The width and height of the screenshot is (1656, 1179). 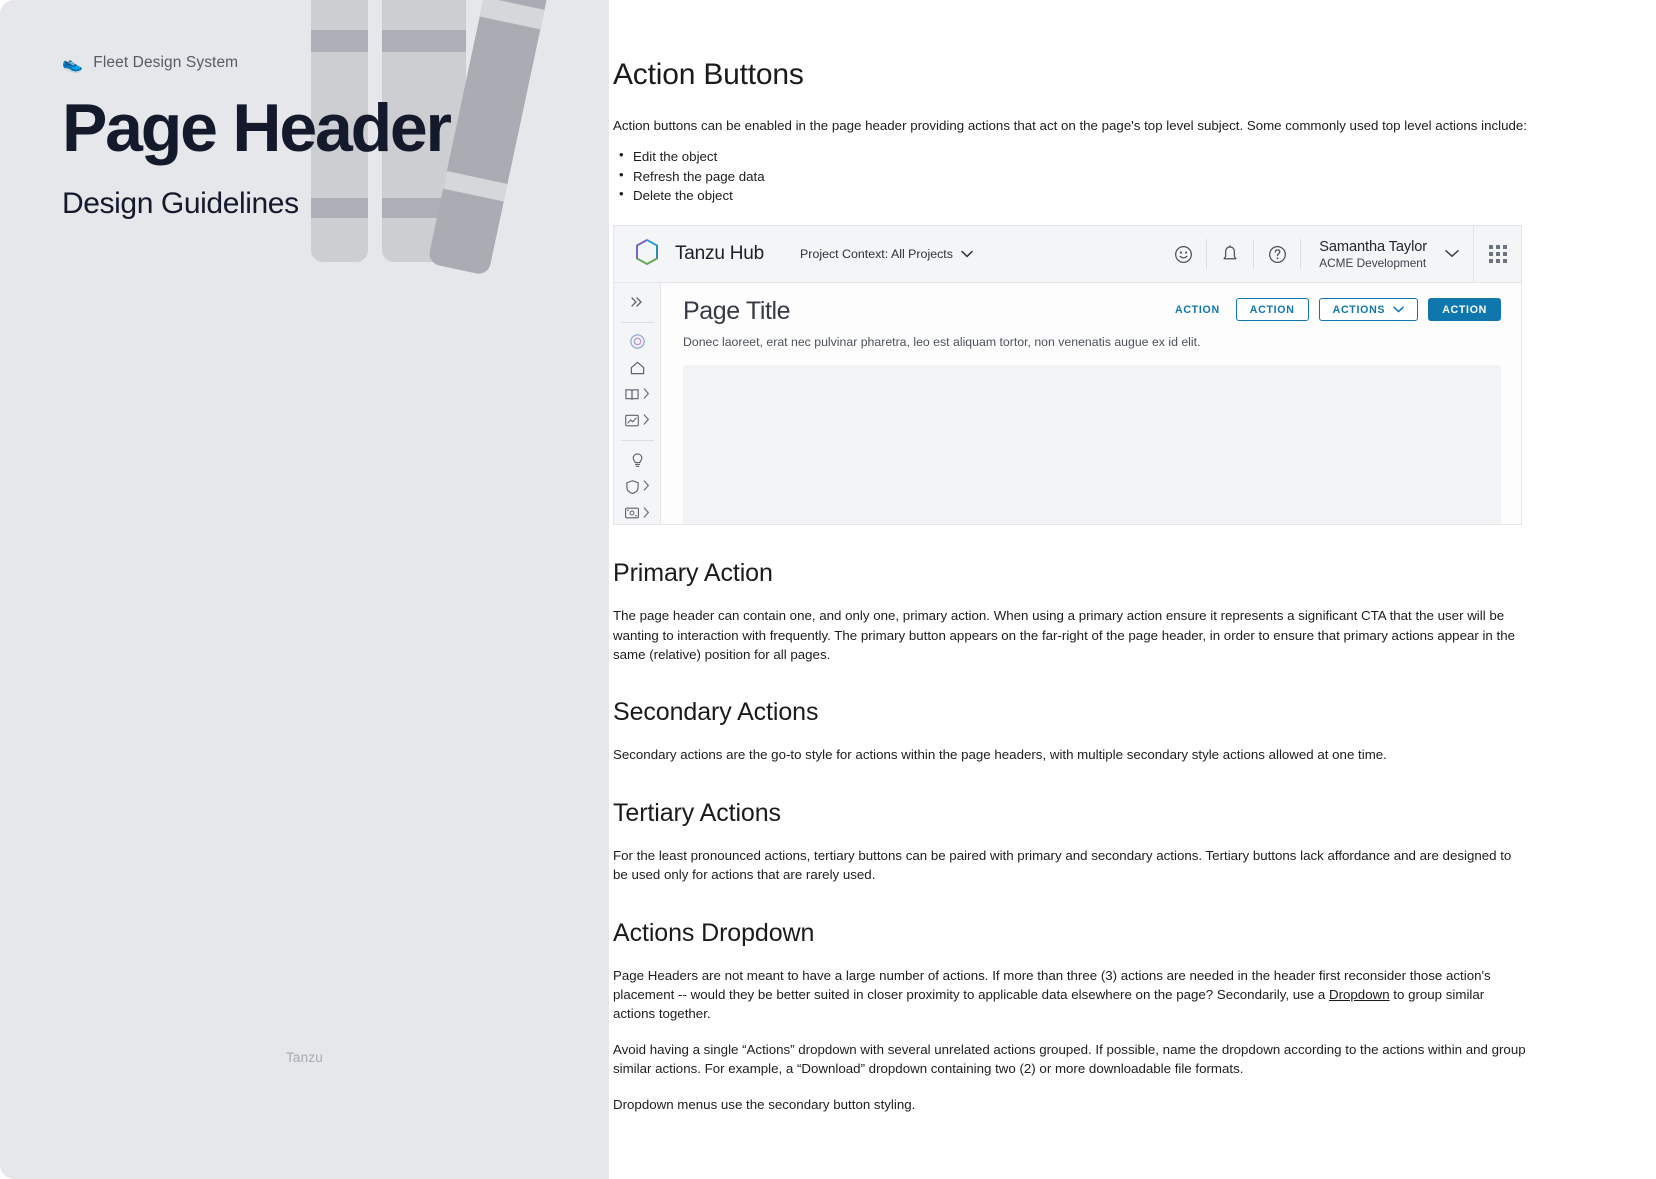 What do you see at coordinates (708, 74) in the screenshot?
I see `doc-heading-action-buttons: Action Buttons` at bounding box center [708, 74].